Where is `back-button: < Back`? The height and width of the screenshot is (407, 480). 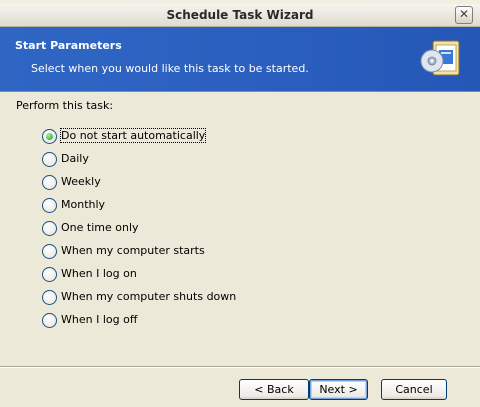 back-button: < Back is located at coordinates (274, 389).